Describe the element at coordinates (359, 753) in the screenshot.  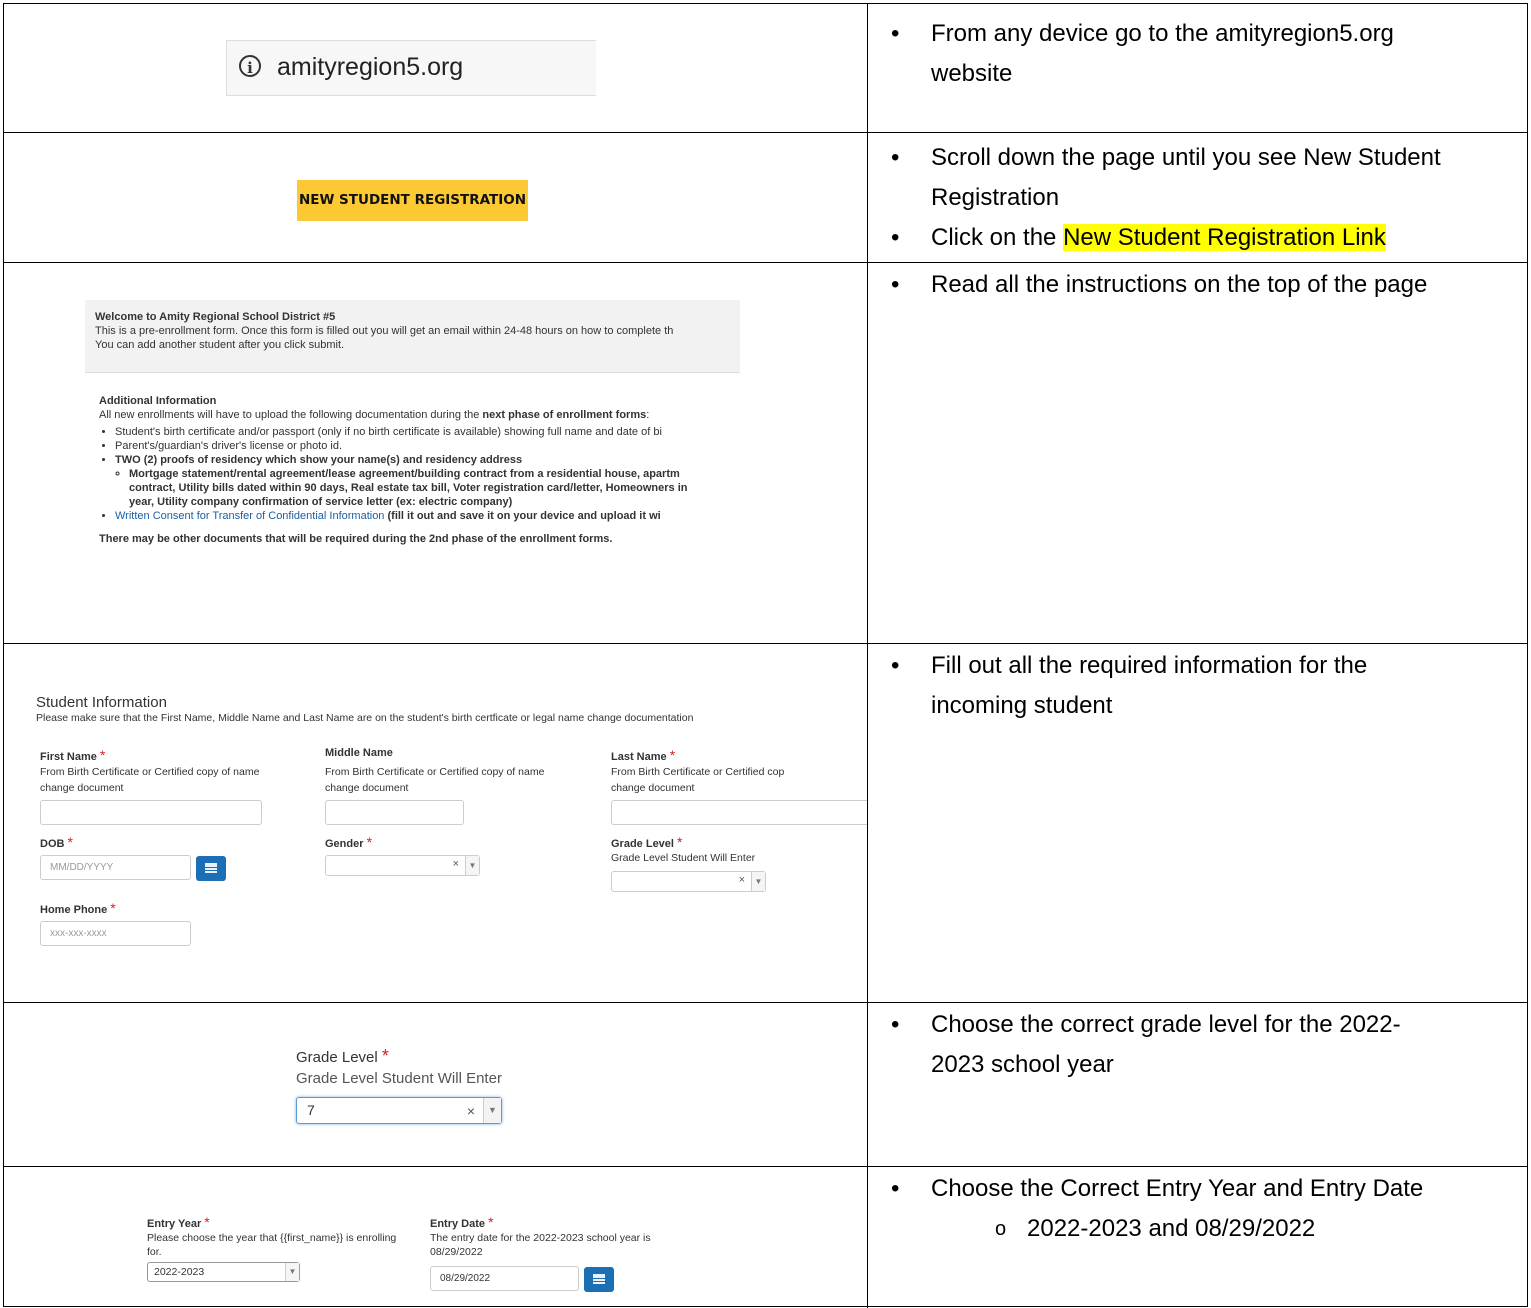
I see `label-text: Middle Name` at that location.